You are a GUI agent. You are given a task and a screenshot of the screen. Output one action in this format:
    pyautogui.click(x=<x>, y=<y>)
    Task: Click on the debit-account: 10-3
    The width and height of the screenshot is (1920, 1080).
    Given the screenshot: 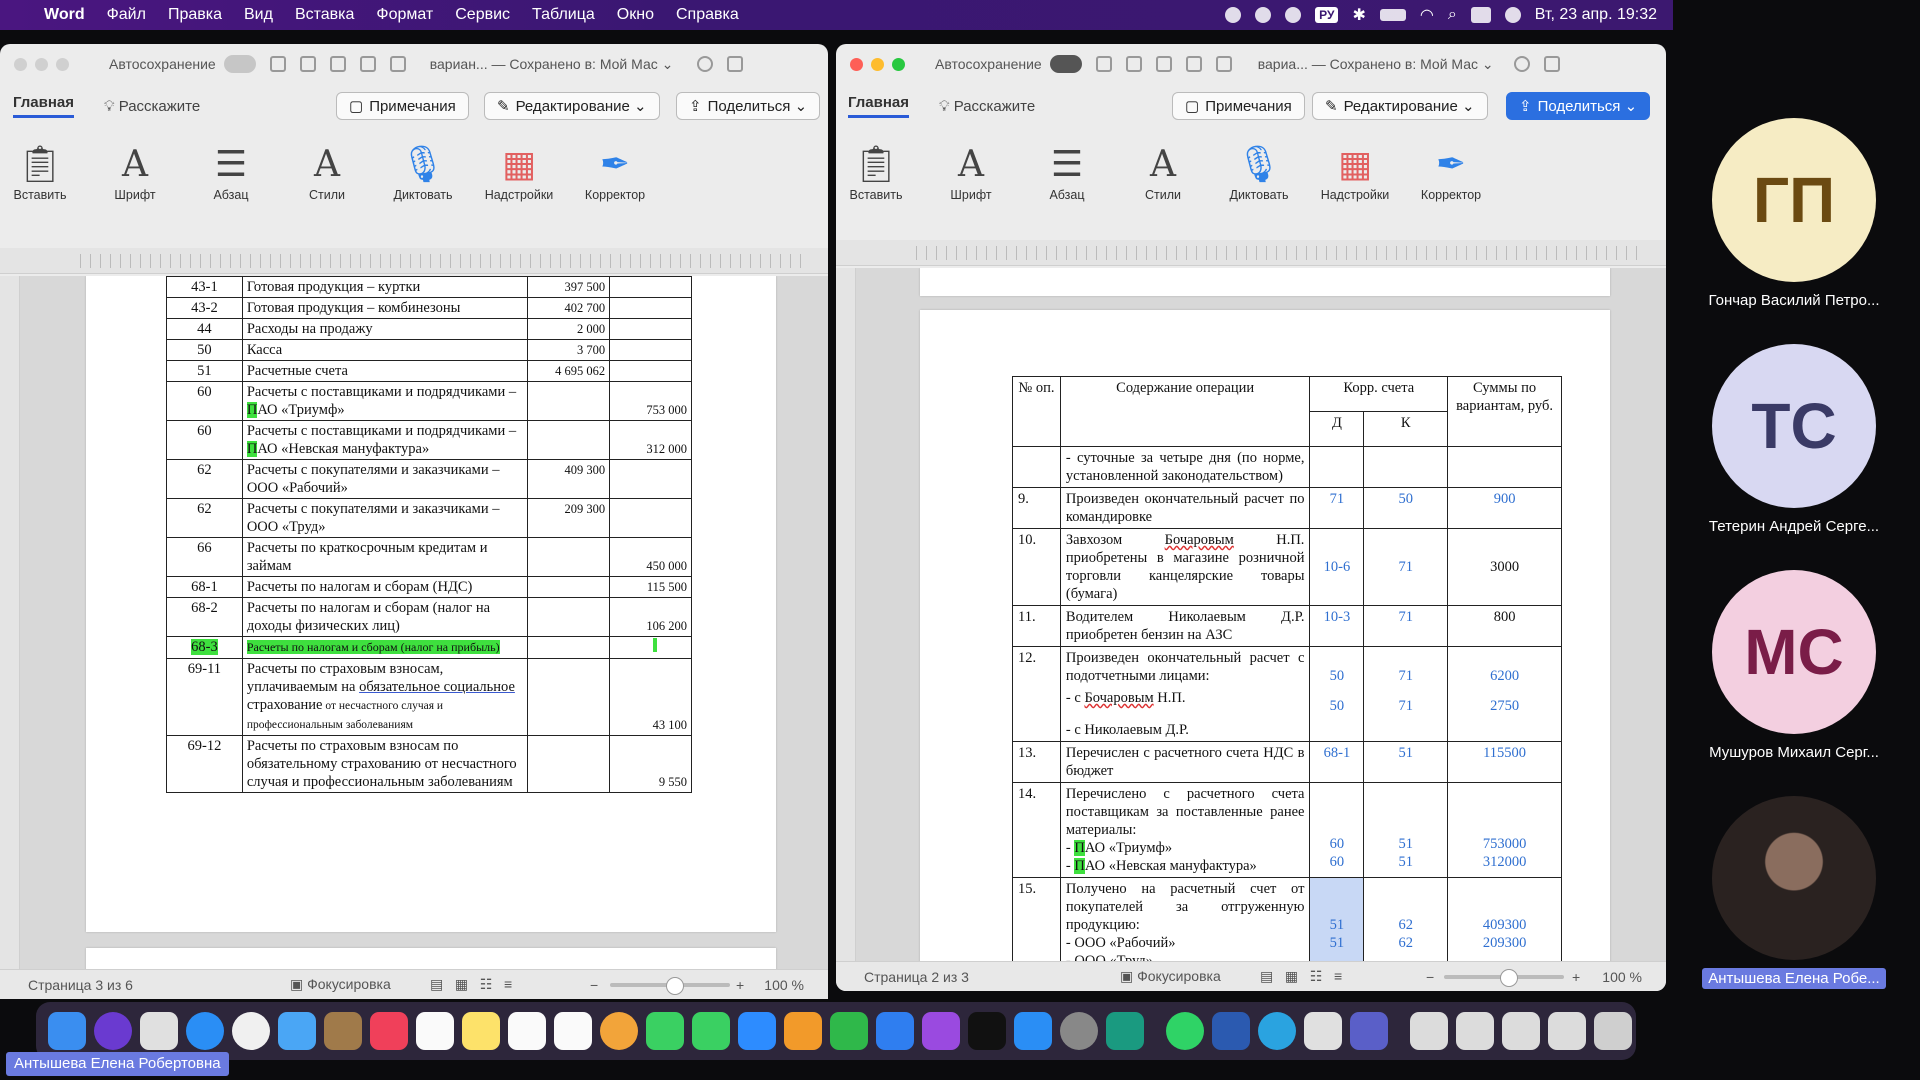 What is the action you would take?
    pyautogui.click(x=1337, y=626)
    